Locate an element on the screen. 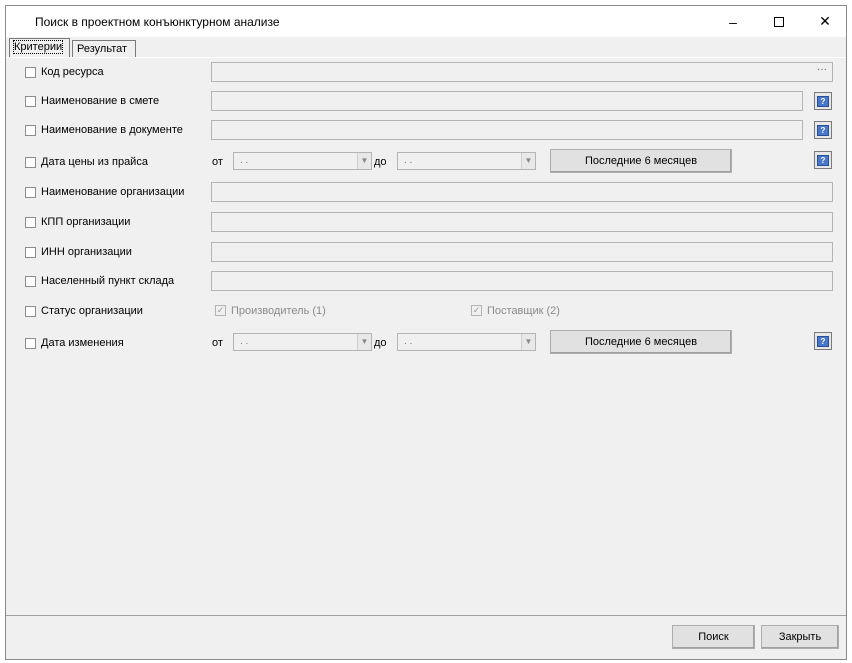 The width and height of the screenshot is (852, 663). name-in-estimate-help-button: ? is located at coordinates (823, 101).